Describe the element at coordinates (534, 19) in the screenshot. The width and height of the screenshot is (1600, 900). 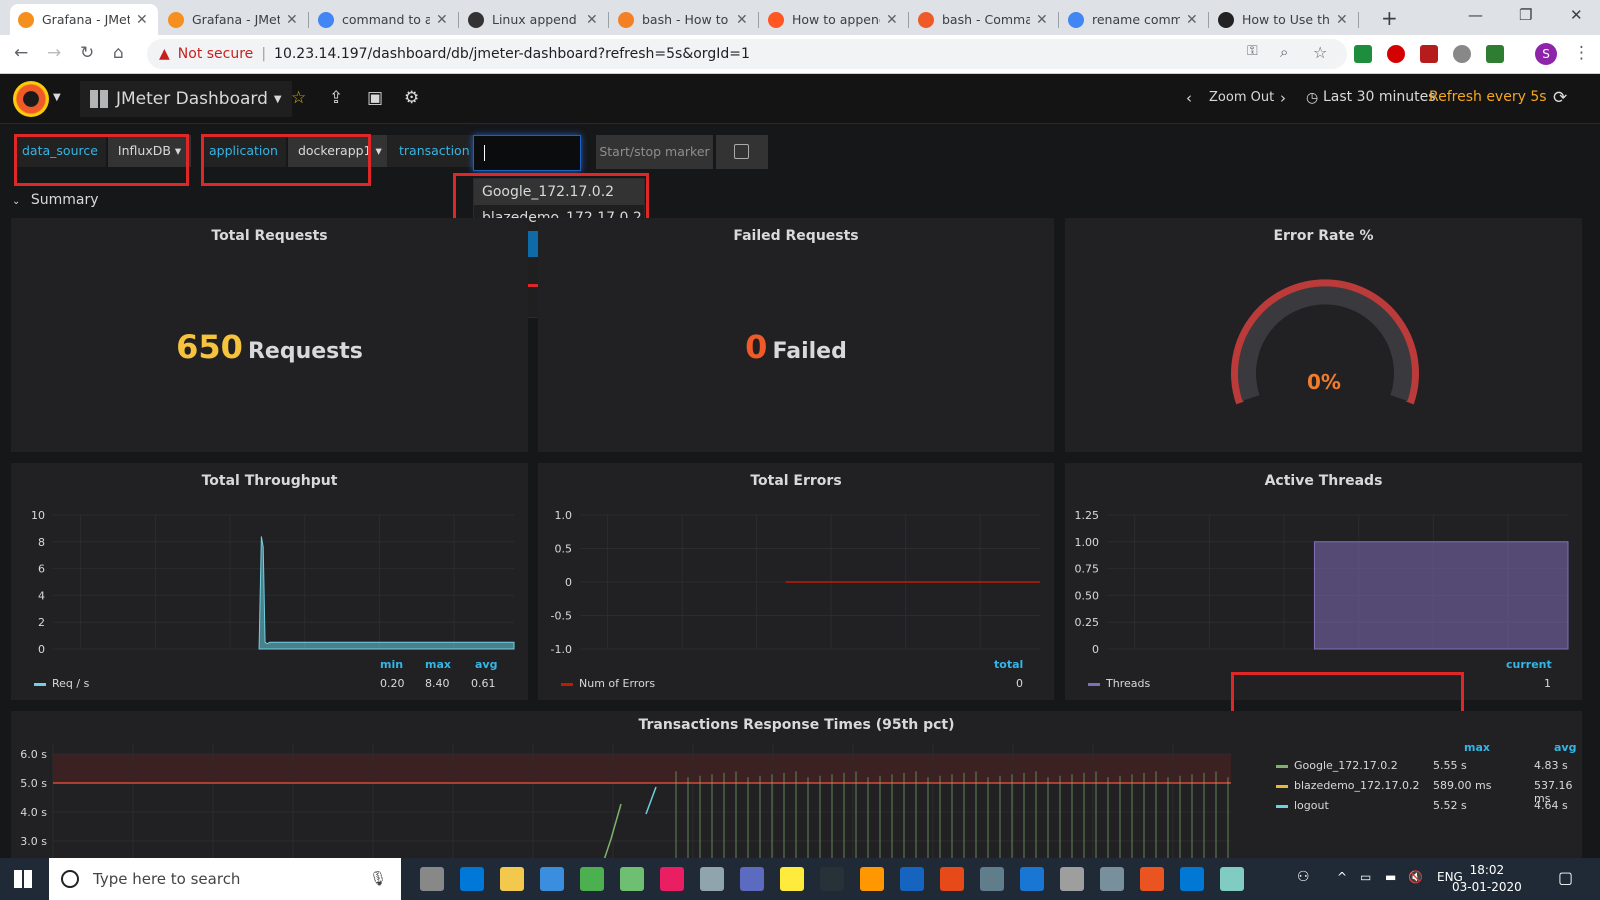
I see `browser-tab: Linux append t ✕` at that location.